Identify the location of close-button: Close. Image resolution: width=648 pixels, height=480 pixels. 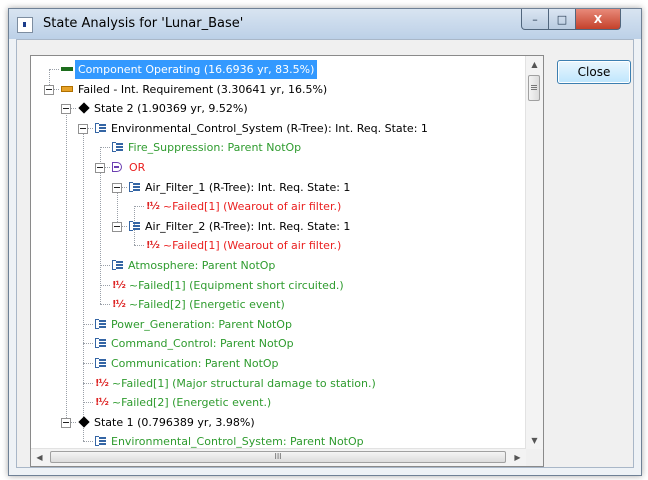
(594, 72).